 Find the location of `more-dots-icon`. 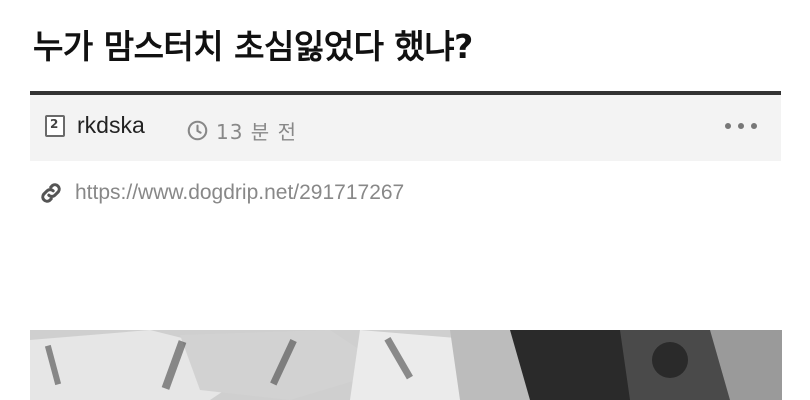

more-dots-icon is located at coordinates (741, 126).